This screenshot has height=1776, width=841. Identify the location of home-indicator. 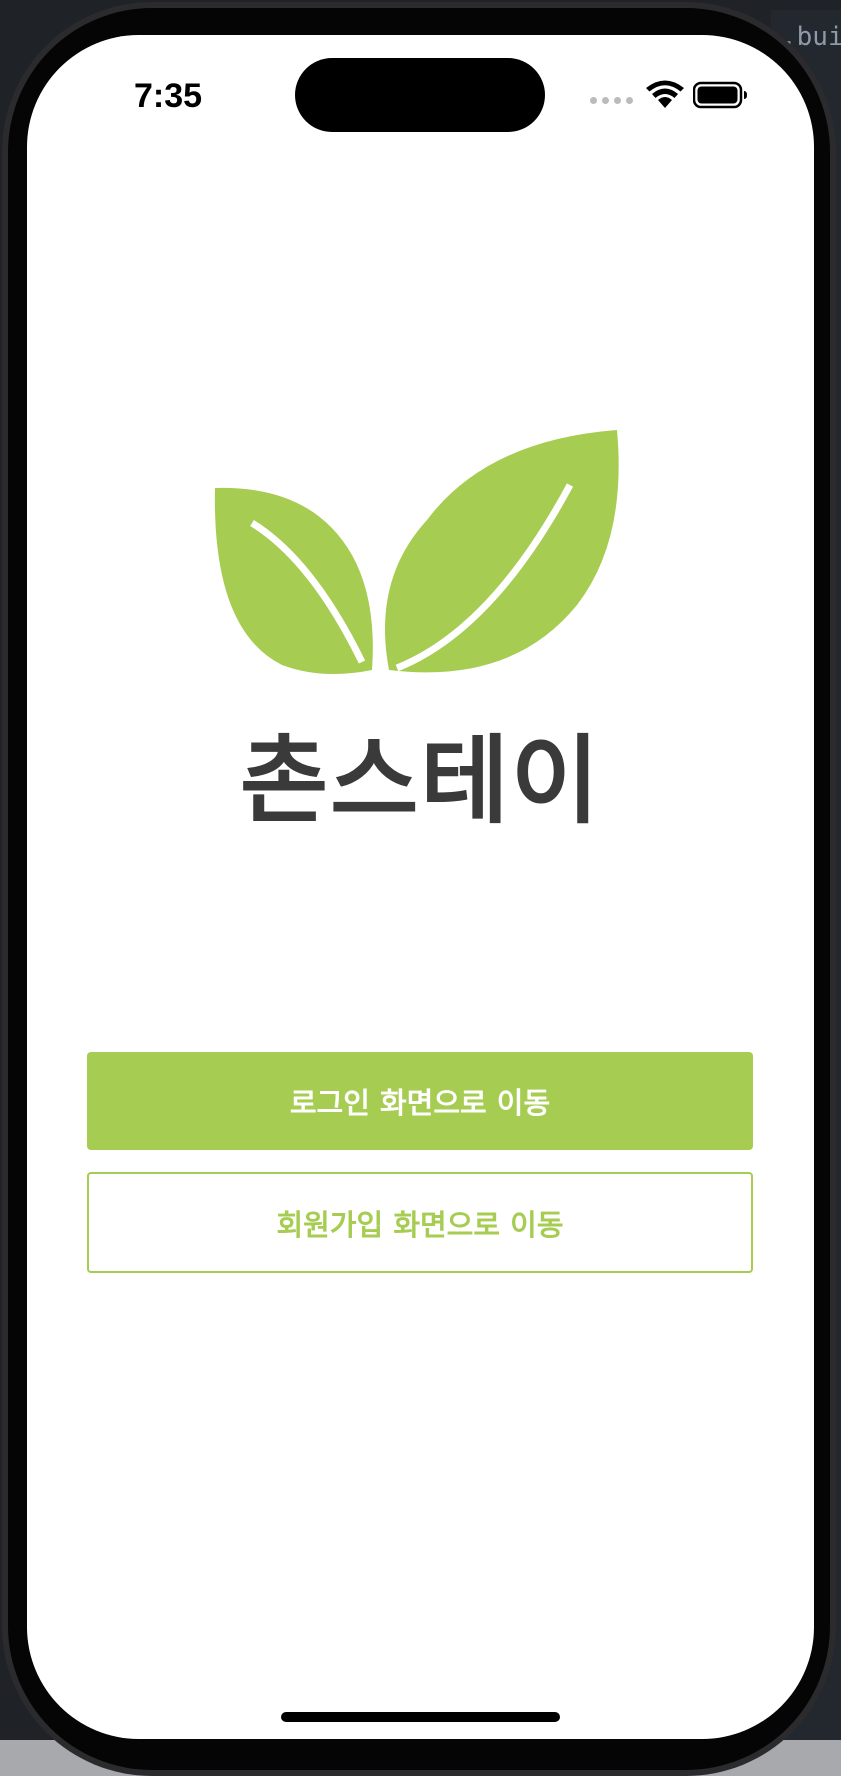
(420, 1717).